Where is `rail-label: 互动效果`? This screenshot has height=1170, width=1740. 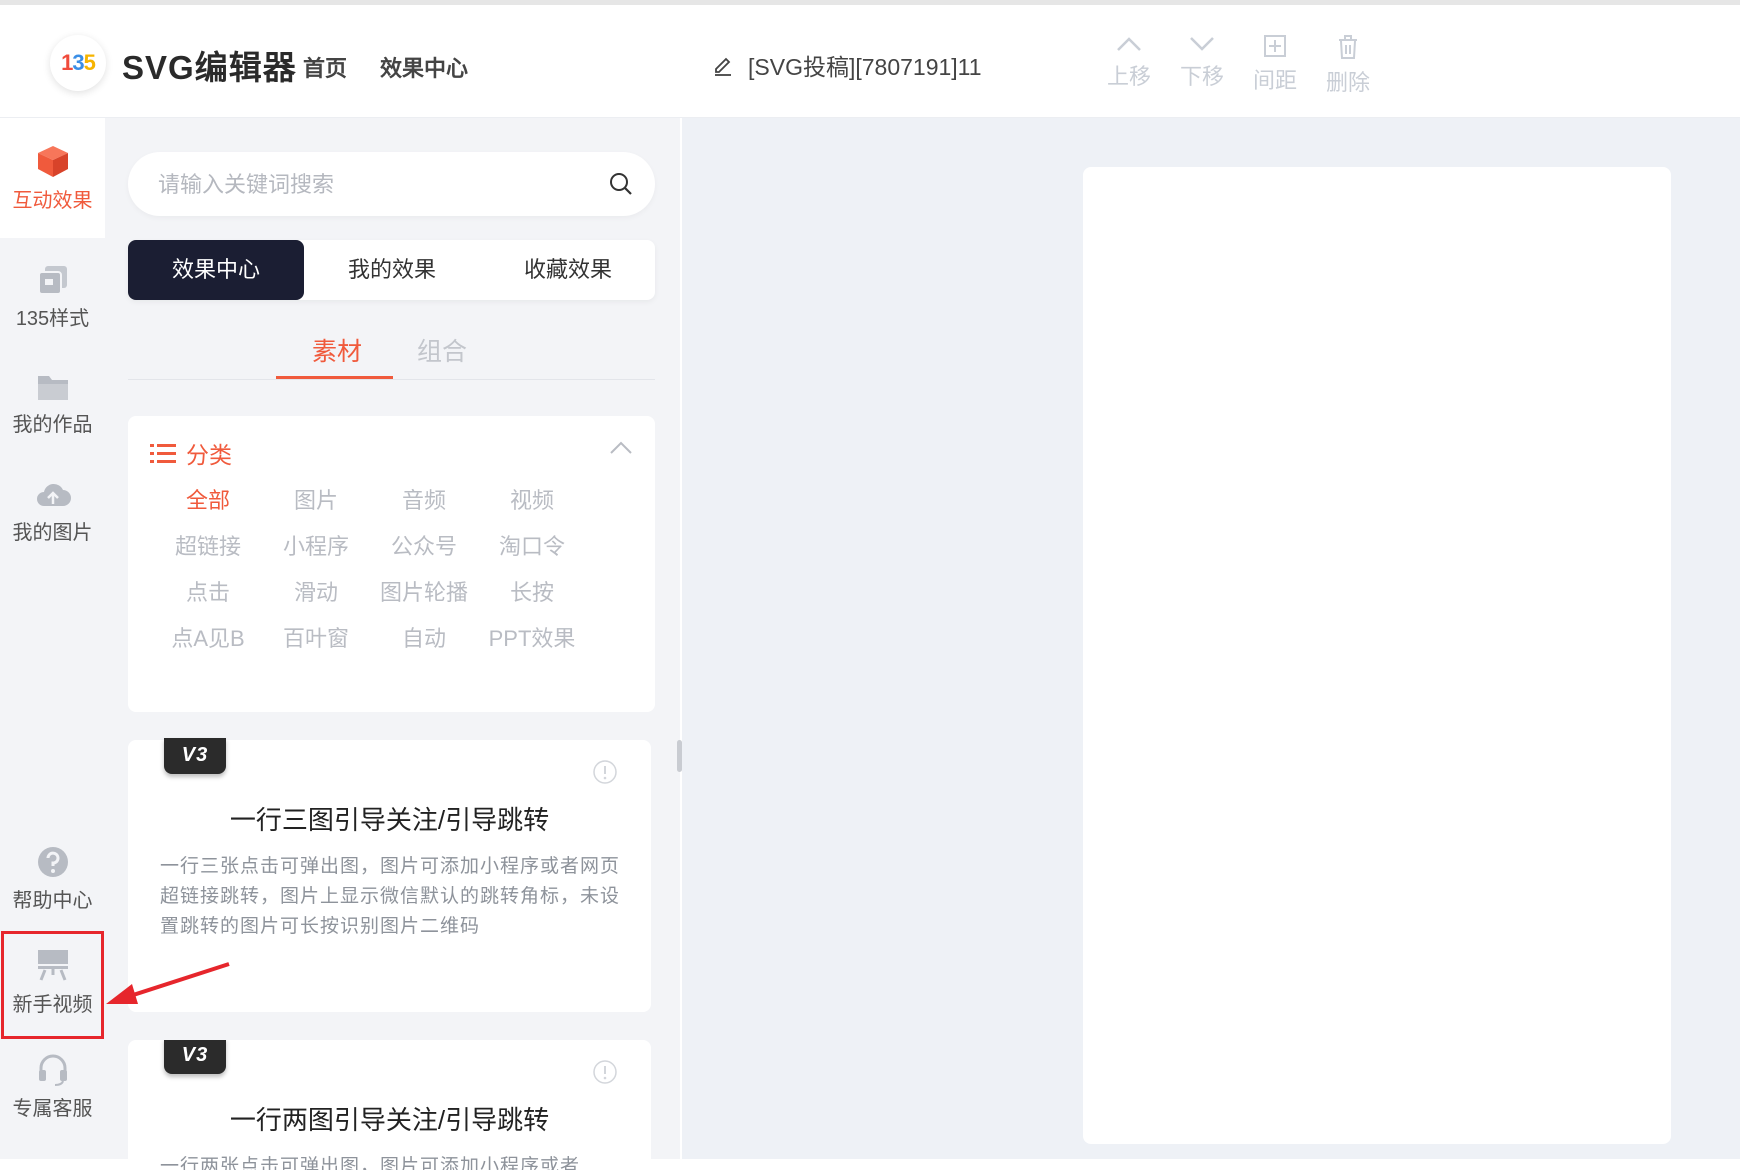 rail-label: 互动效果 is located at coordinates (52, 201).